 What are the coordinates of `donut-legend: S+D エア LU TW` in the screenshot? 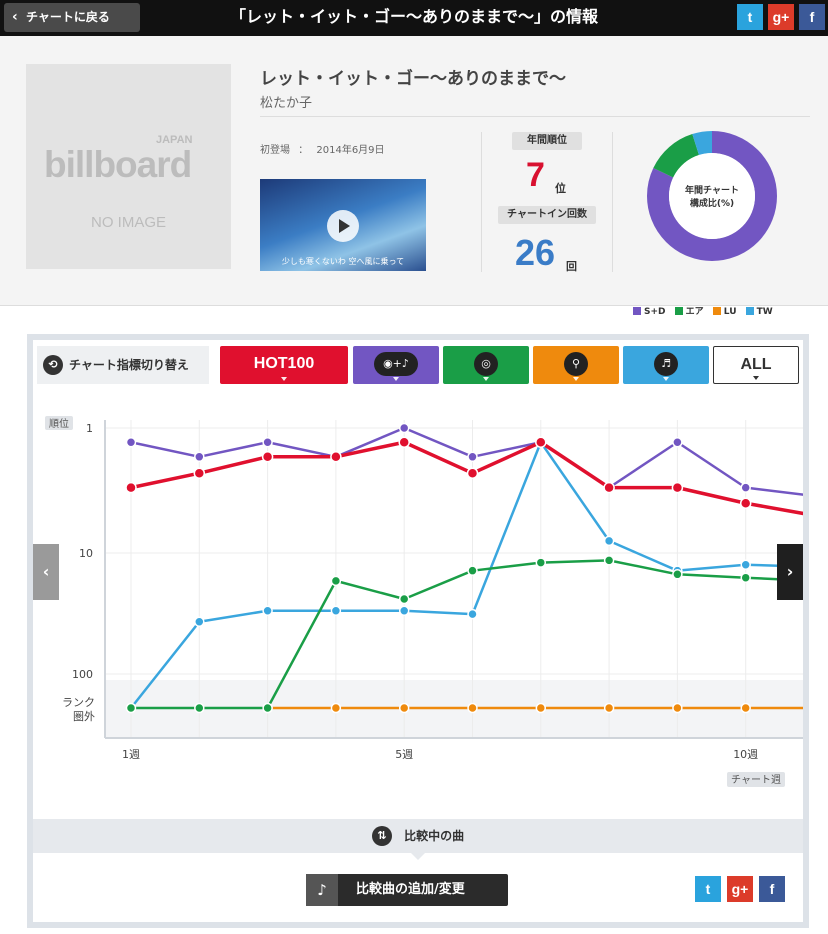 It's located at (703, 310).